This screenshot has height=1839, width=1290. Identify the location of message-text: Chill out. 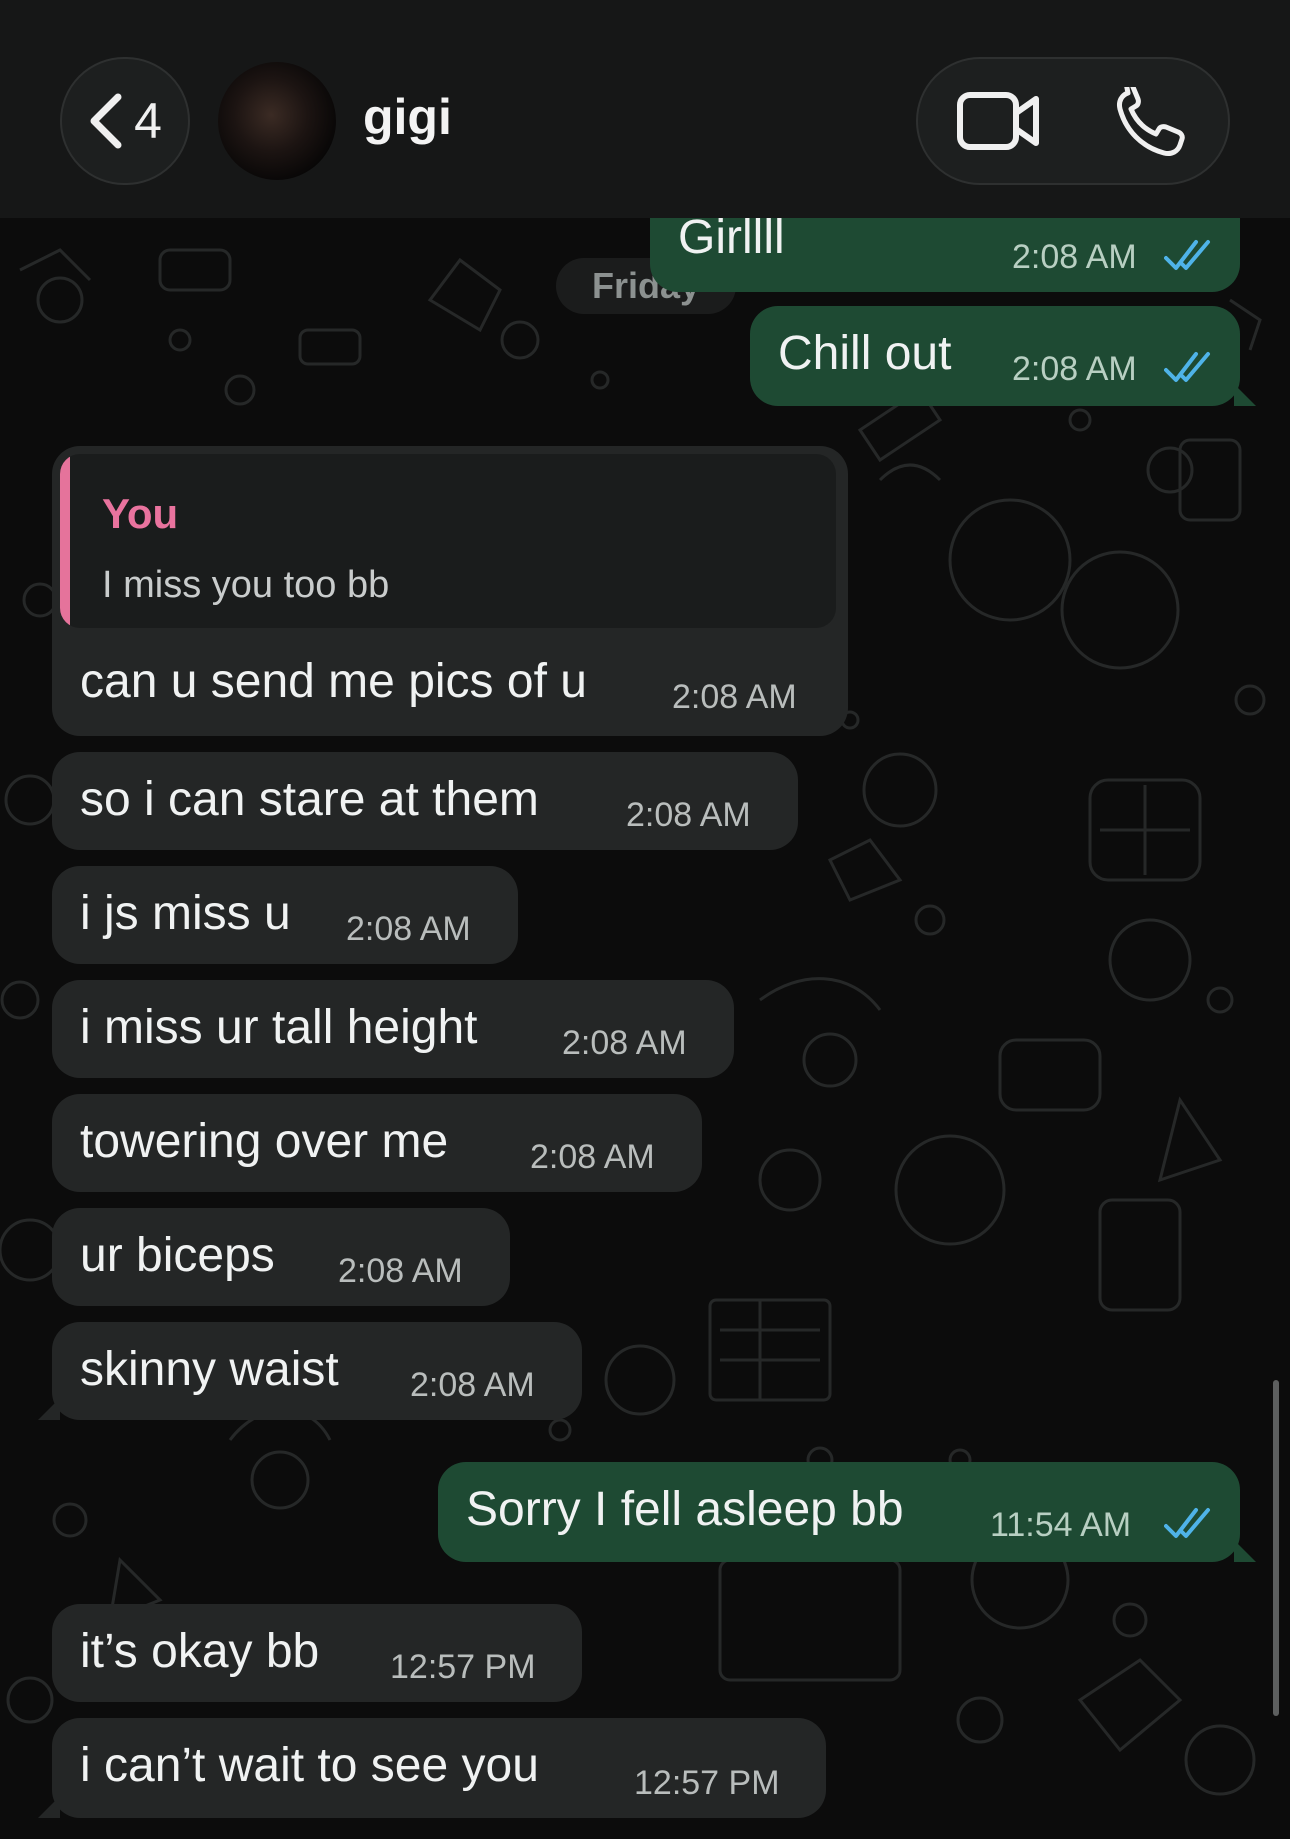
(865, 353).